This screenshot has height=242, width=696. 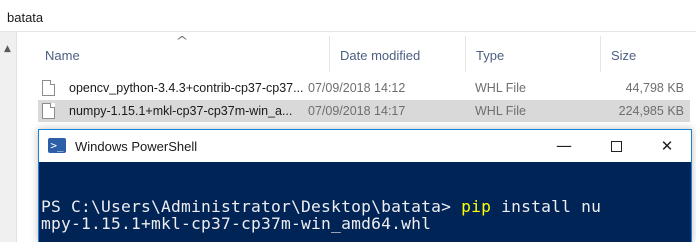 I want to click on column-size: Size, so click(x=623, y=55).